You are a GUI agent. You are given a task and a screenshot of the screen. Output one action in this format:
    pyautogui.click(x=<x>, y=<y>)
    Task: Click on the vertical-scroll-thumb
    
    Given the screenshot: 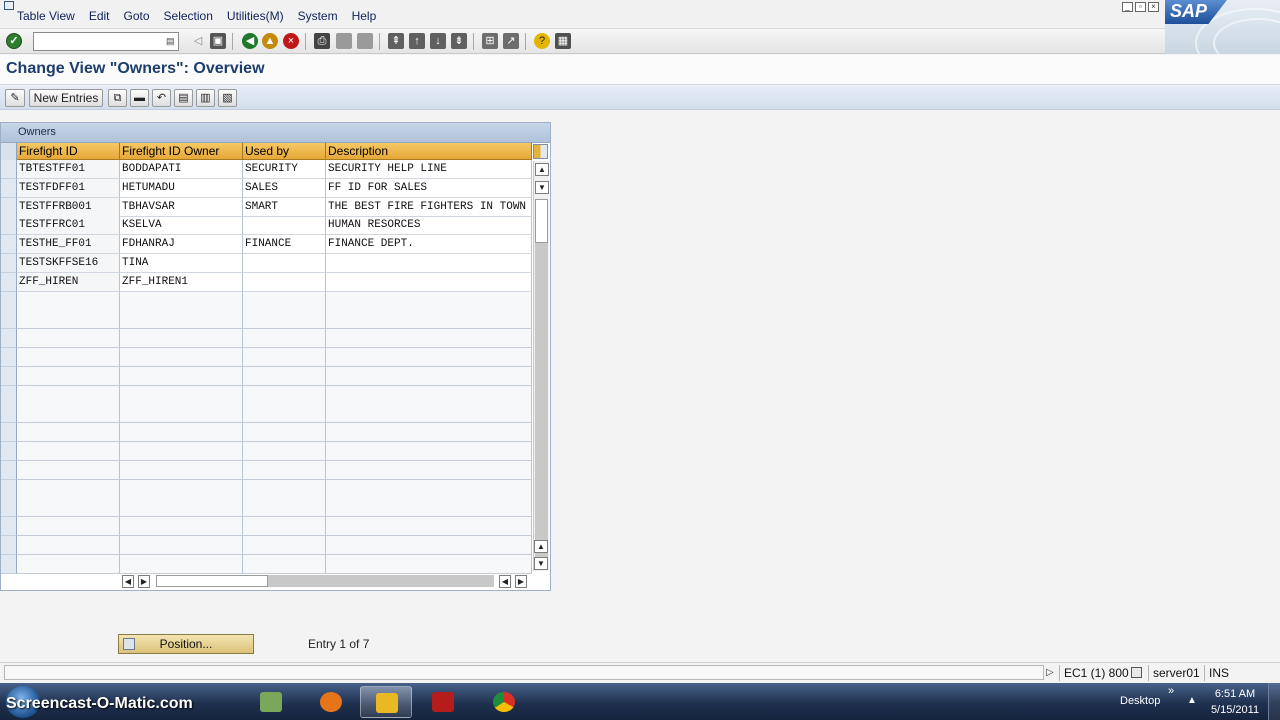 What is the action you would take?
    pyautogui.click(x=541, y=221)
    